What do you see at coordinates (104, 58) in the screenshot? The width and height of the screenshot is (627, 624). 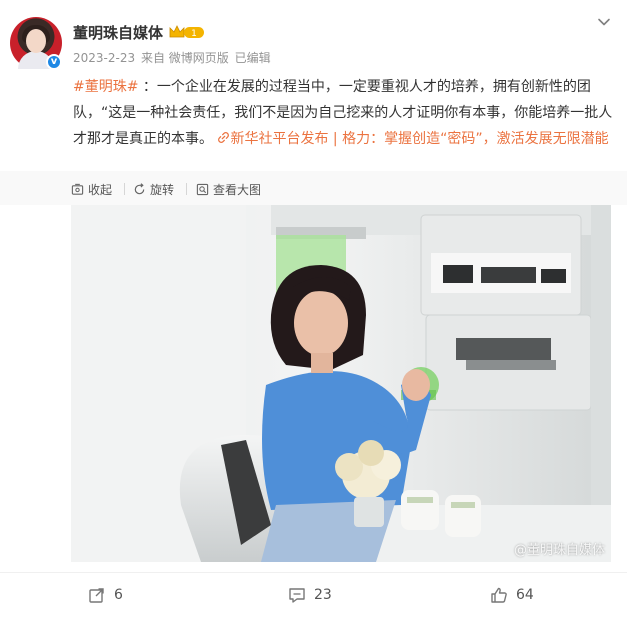 I see `post-date: 2023-2-23` at bounding box center [104, 58].